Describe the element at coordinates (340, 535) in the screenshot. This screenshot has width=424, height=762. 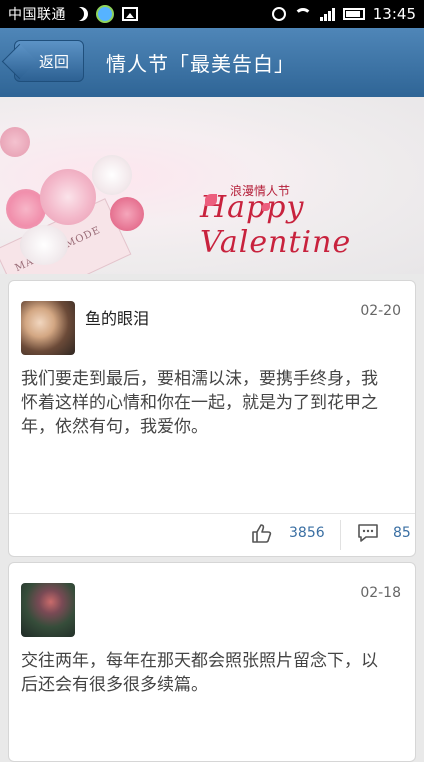
I see `footer-divider` at that location.